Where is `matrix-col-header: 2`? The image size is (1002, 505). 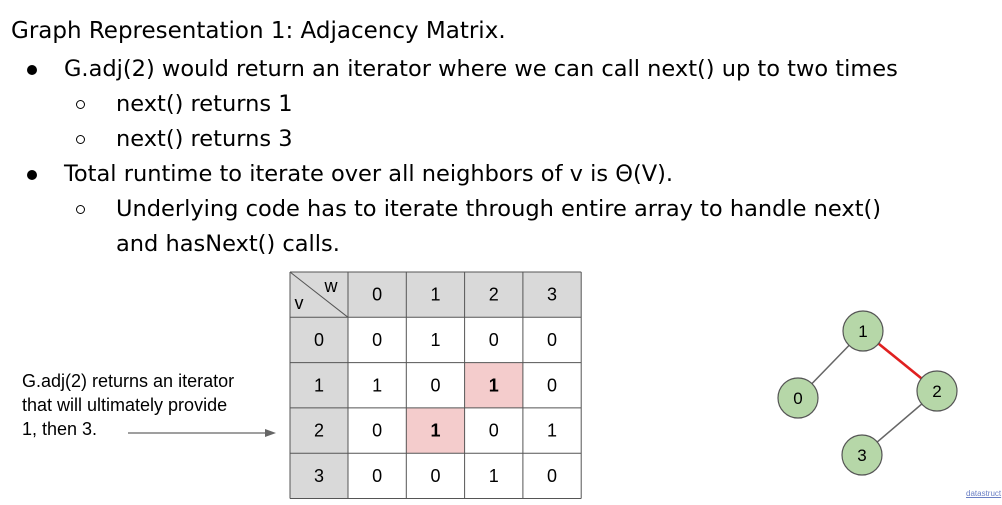
matrix-col-header: 2 is located at coordinates (494, 295).